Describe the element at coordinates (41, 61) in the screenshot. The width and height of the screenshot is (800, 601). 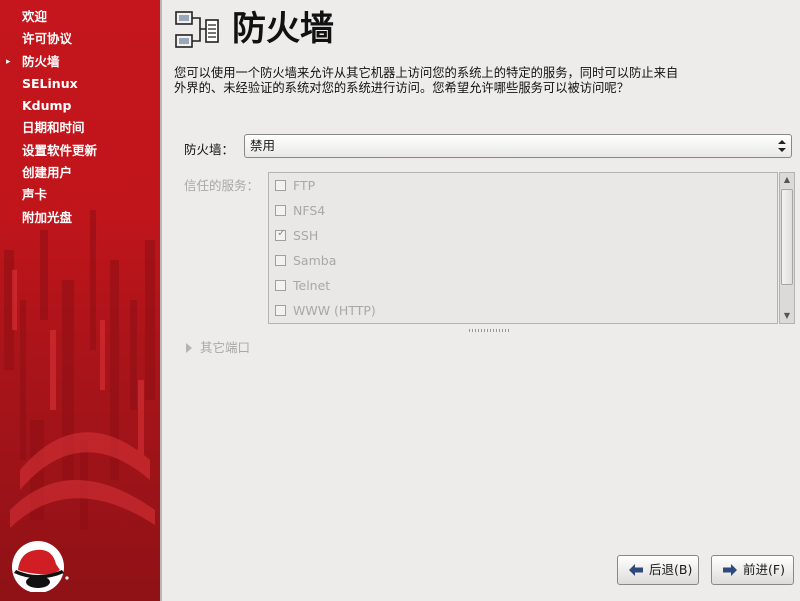
I see `sidebar-item-label: 防火墙` at that location.